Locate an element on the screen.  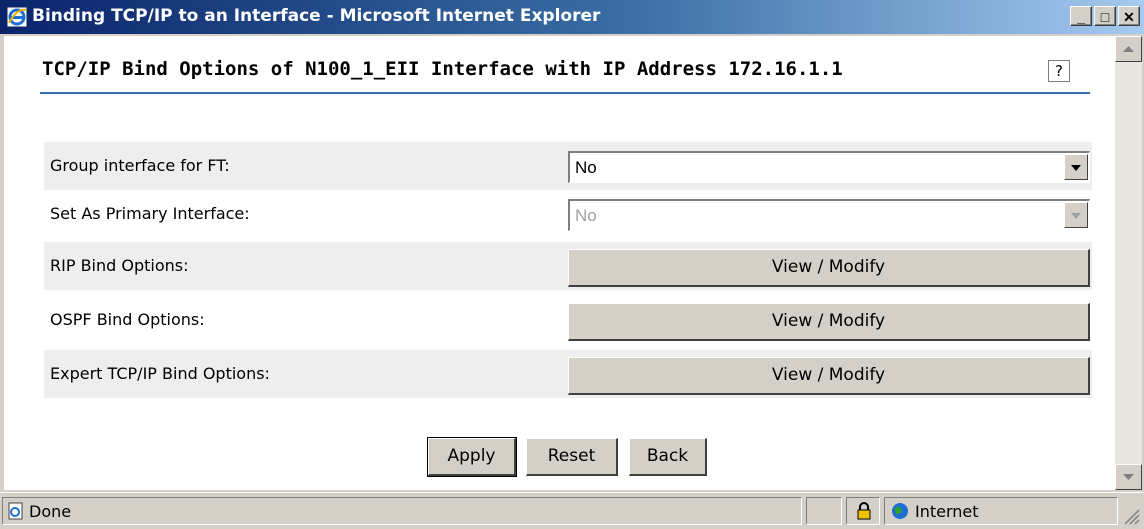
scroll-down-icon is located at coordinates (1128, 477).